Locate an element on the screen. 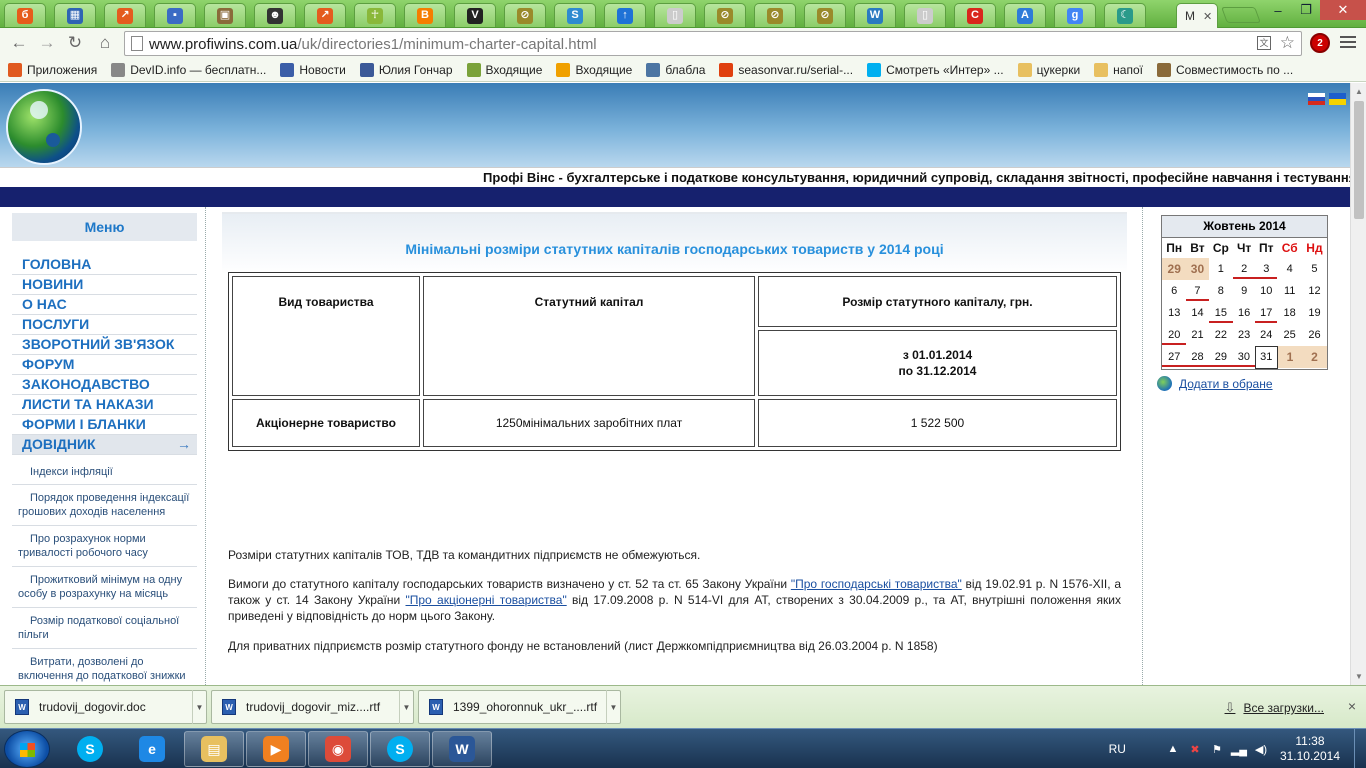  calendar-day: 1 is located at coordinates (1221, 269).